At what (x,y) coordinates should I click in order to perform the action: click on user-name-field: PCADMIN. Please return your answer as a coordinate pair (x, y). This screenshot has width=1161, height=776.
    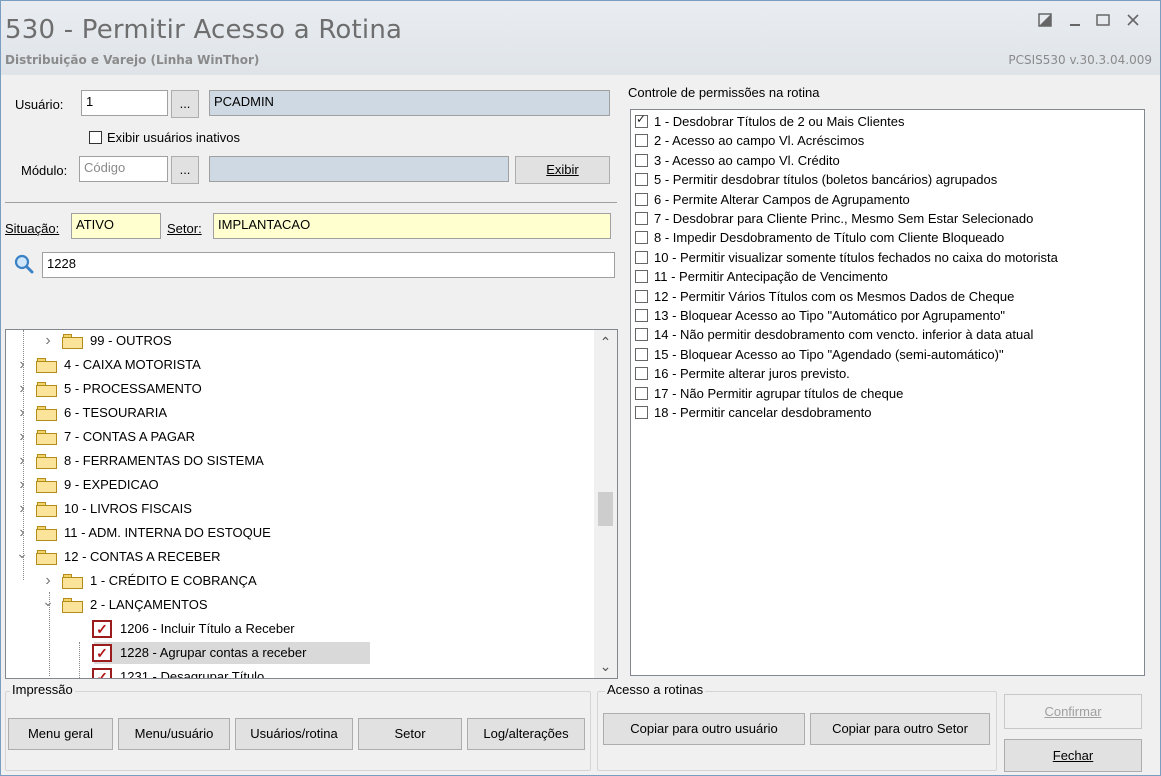
    Looking at the image, I should click on (409, 103).